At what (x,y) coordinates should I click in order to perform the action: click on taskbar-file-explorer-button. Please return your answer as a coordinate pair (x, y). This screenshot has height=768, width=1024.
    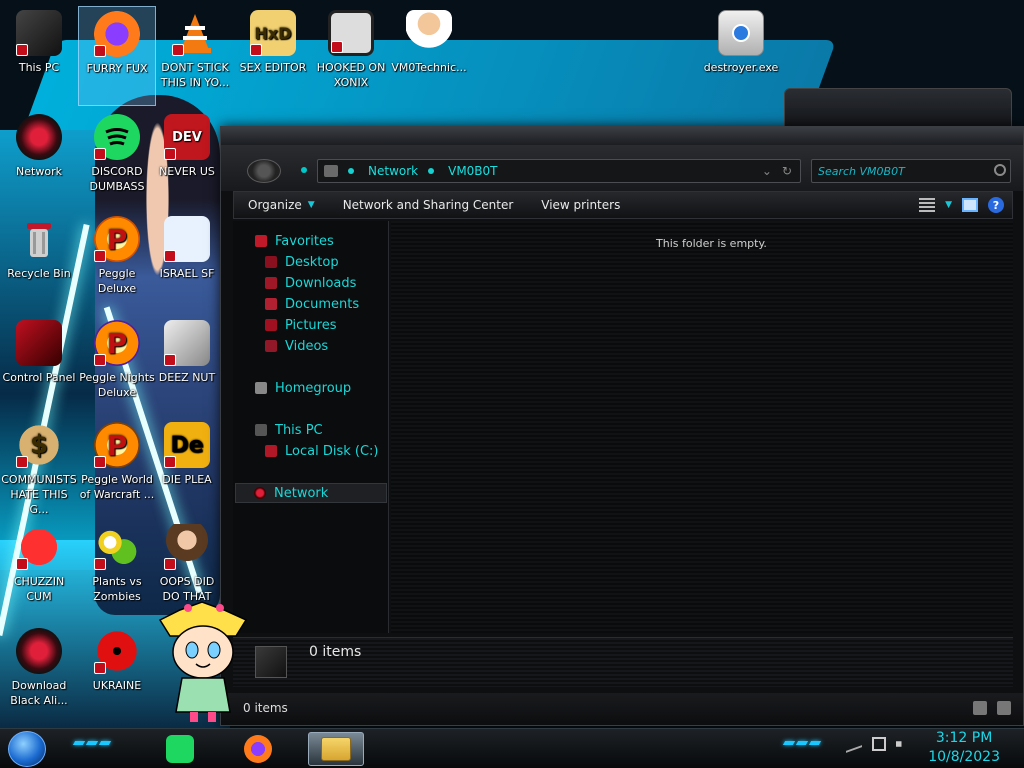
    Looking at the image, I should click on (336, 749).